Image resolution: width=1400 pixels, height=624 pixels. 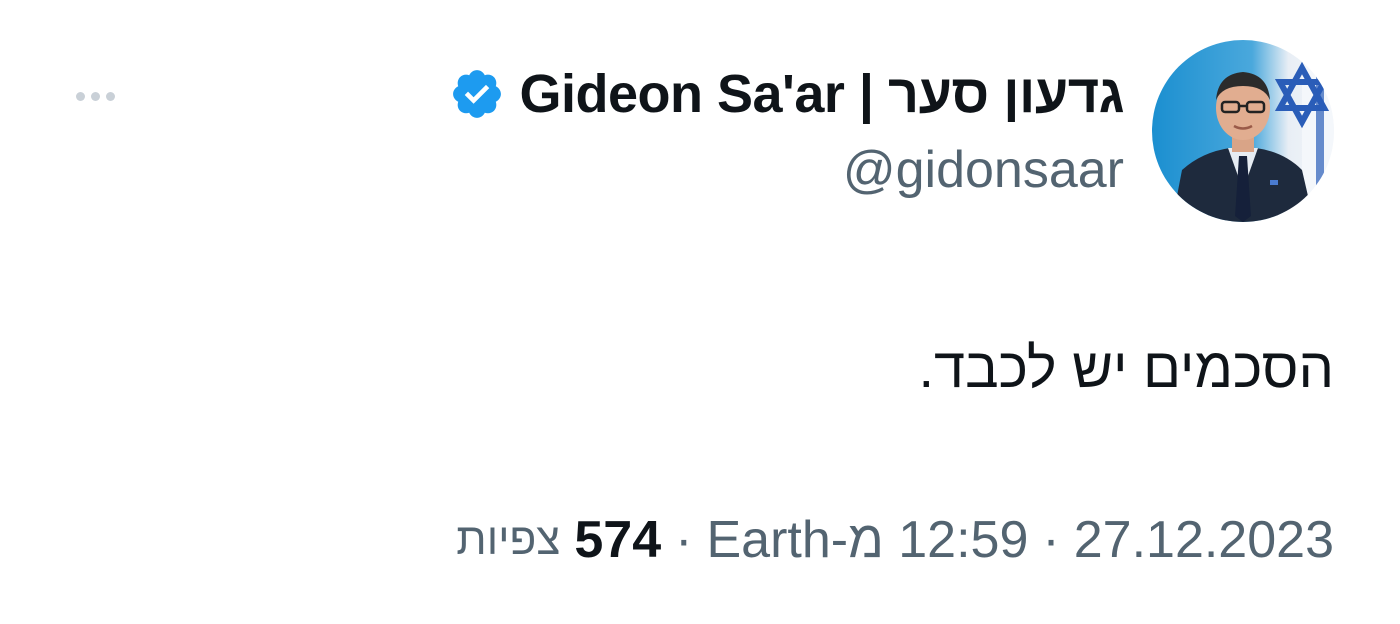 I want to click on more-options-button, so click(x=95, y=96).